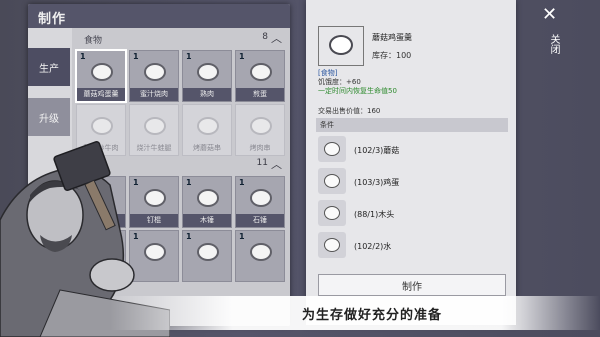 Image resolution: width=600 pixels, height=337 pixels. I want to click on food-section-header: 食物 8 ︿, so click(181, 39).